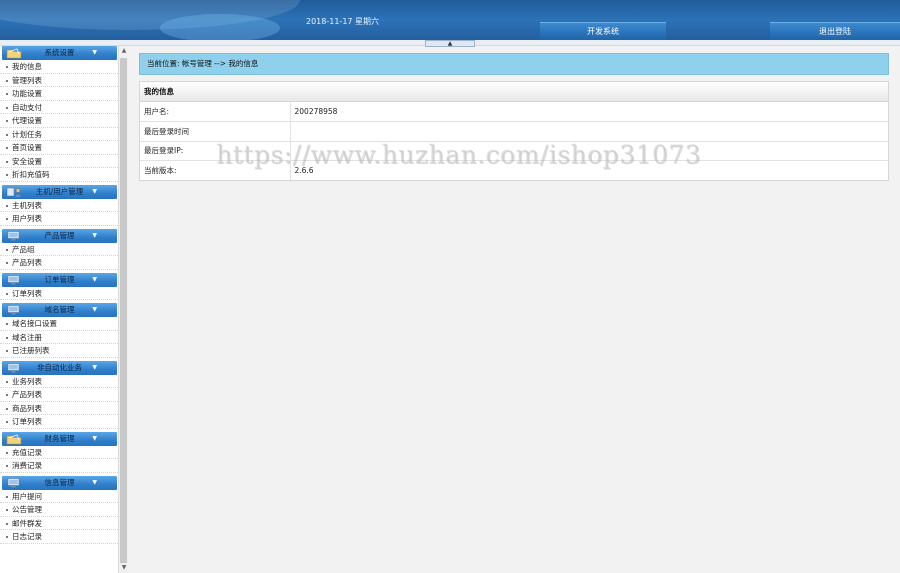  I want to click on sidebar-item-label: 充值记录, so click(27, 452).